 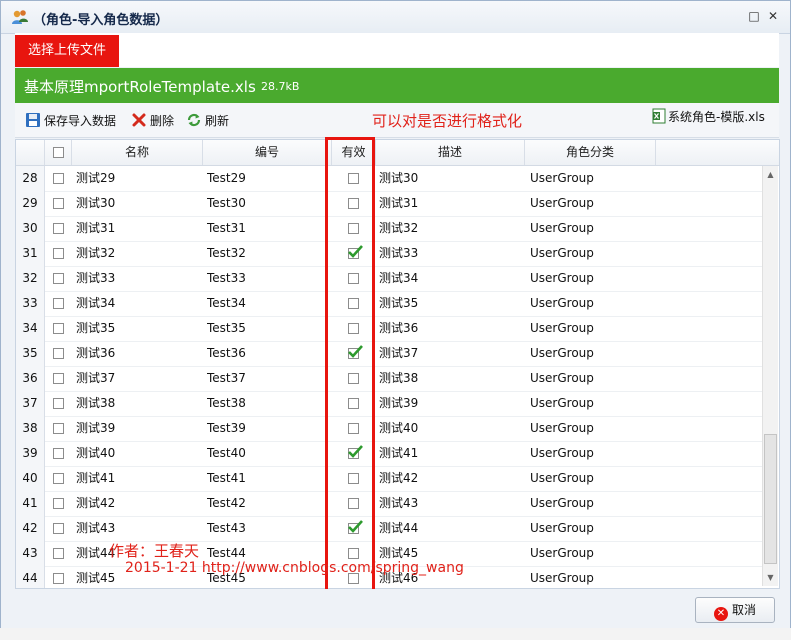 I want to click on vertical-scrollbar: ▲ ▼, so click(x=770, y=376).